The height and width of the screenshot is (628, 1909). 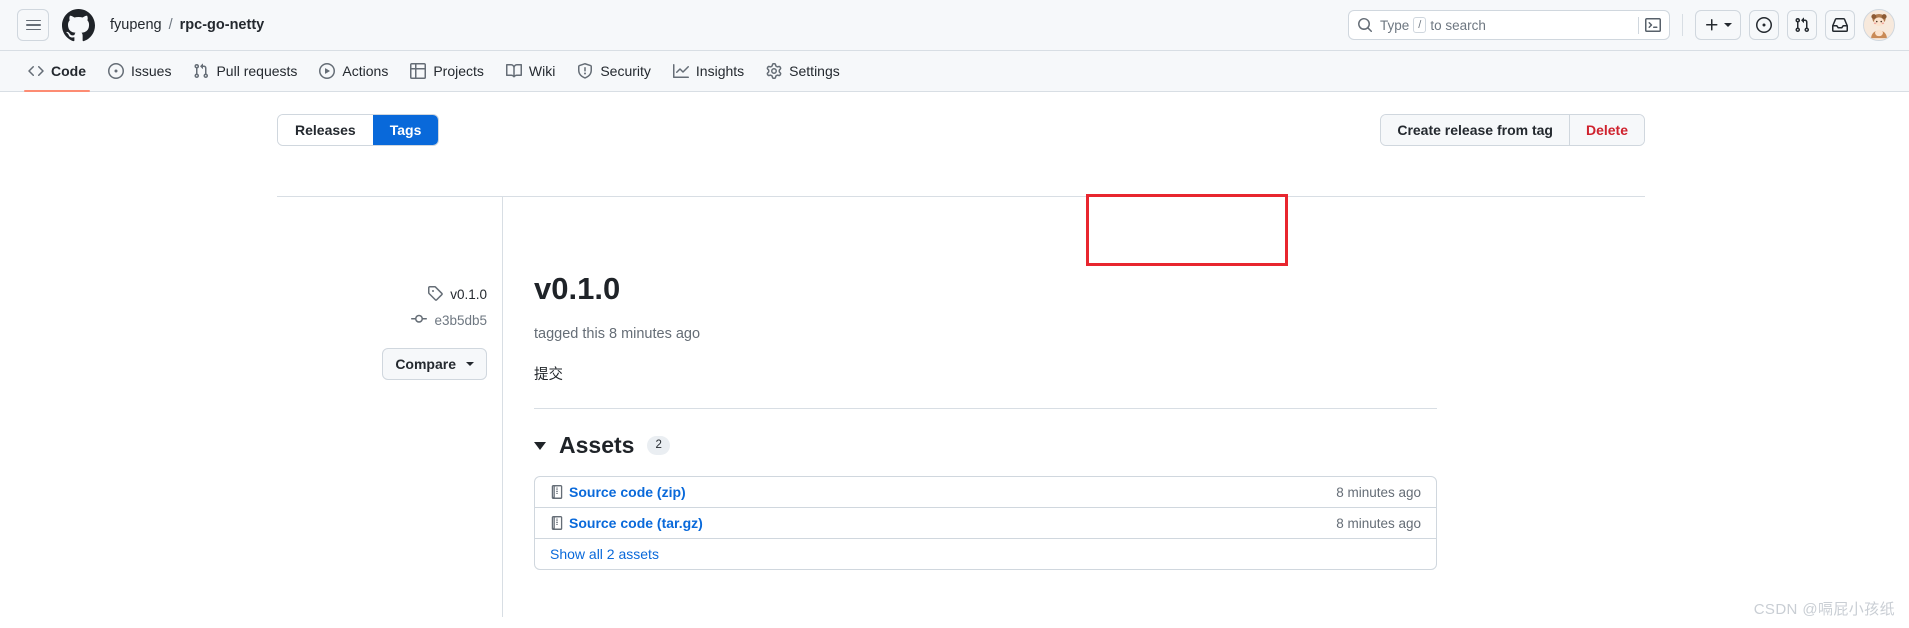 I want to click on assets-header: Assets 2, so click(x=1089, y=445).